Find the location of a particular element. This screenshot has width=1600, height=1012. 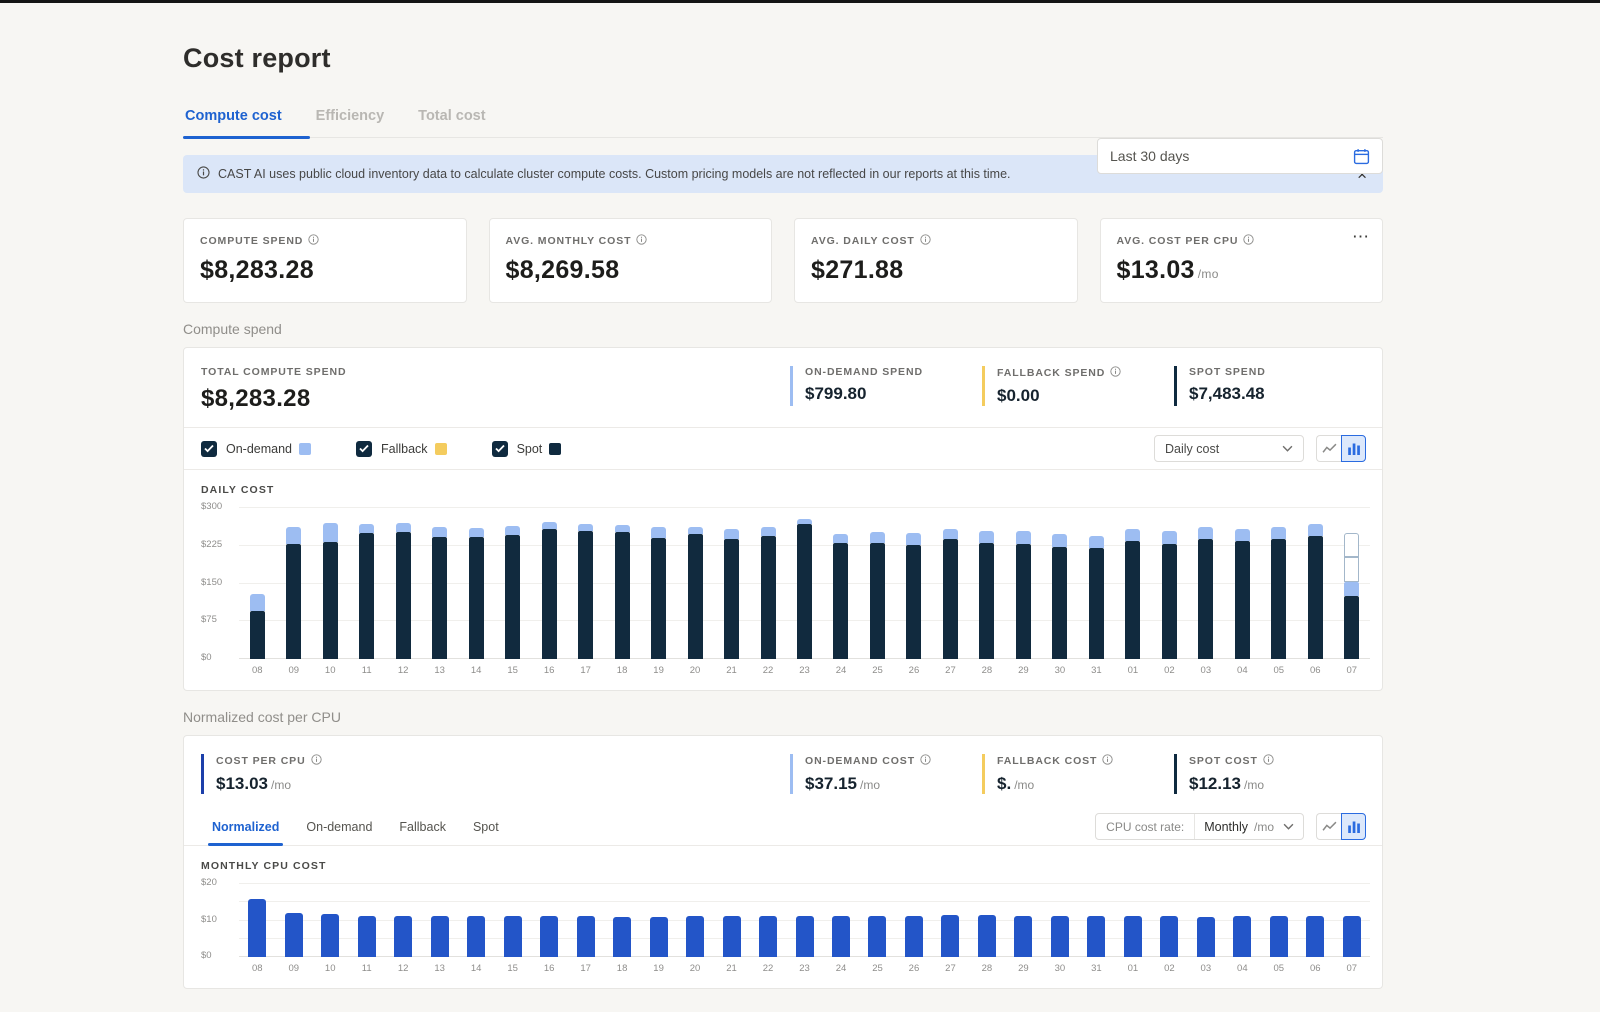

cpu-cost-rate-value: Monthly is located at coordinates (1226, 826).